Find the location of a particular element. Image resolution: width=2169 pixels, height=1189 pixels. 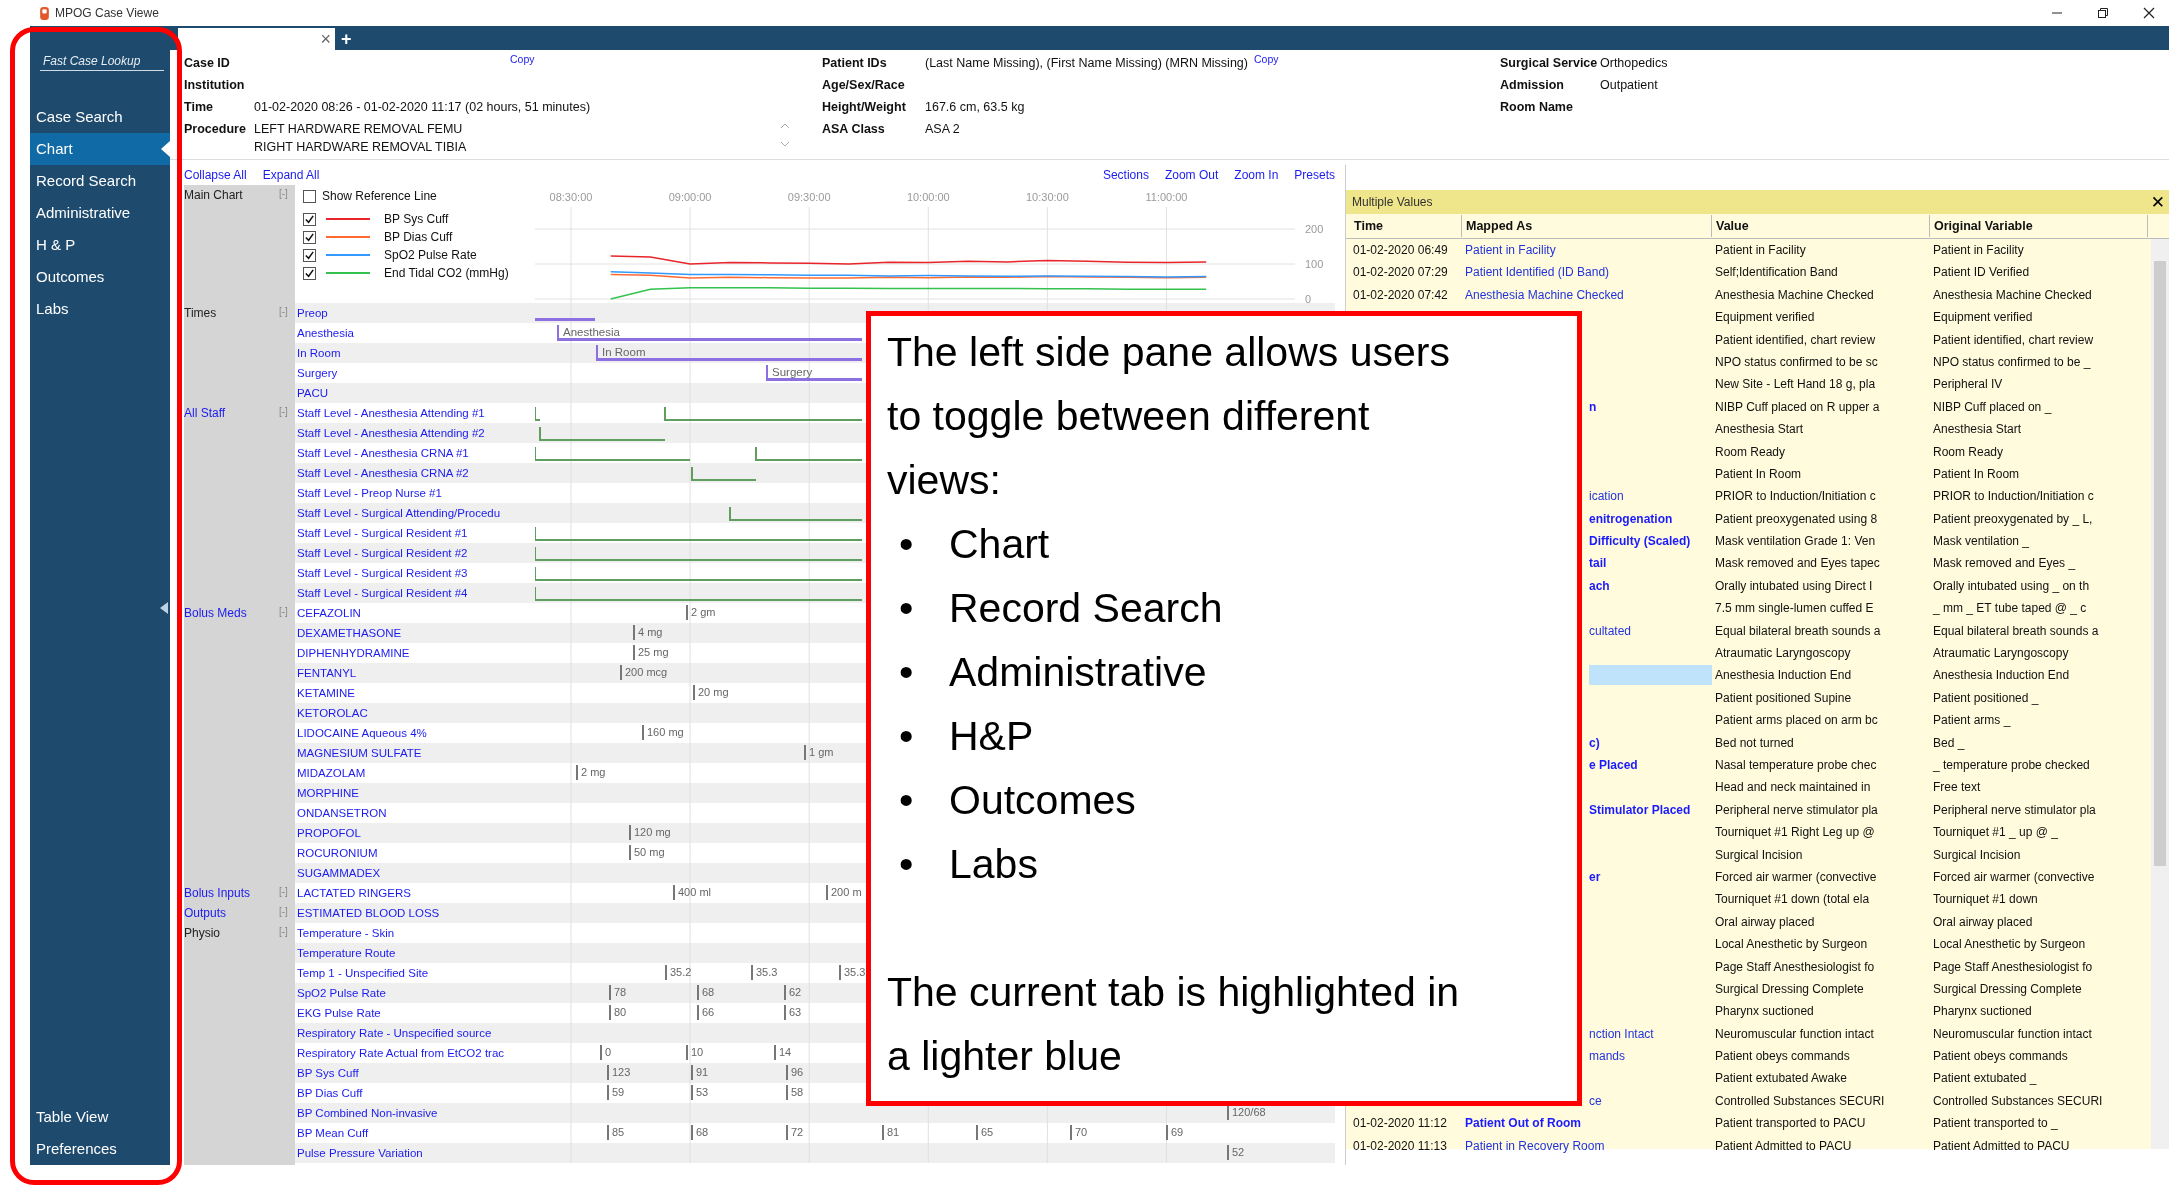

mapped-link: cultated is located at coordinates (1610, 630).